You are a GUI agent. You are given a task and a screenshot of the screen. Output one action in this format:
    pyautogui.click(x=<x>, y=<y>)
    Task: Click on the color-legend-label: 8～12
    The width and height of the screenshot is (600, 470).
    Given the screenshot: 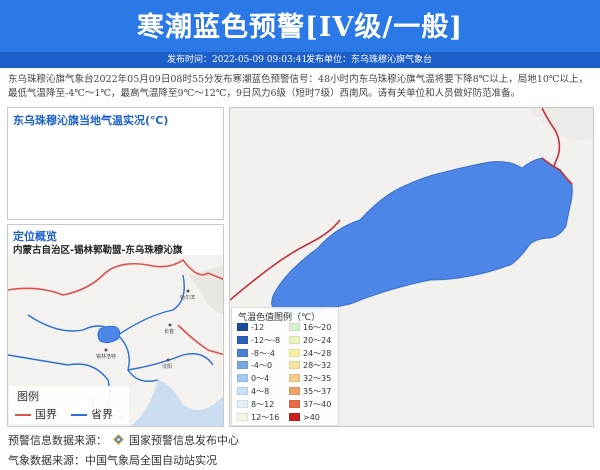 What is the action you would take?
    pyautogui.click(x=263, y=404)
    